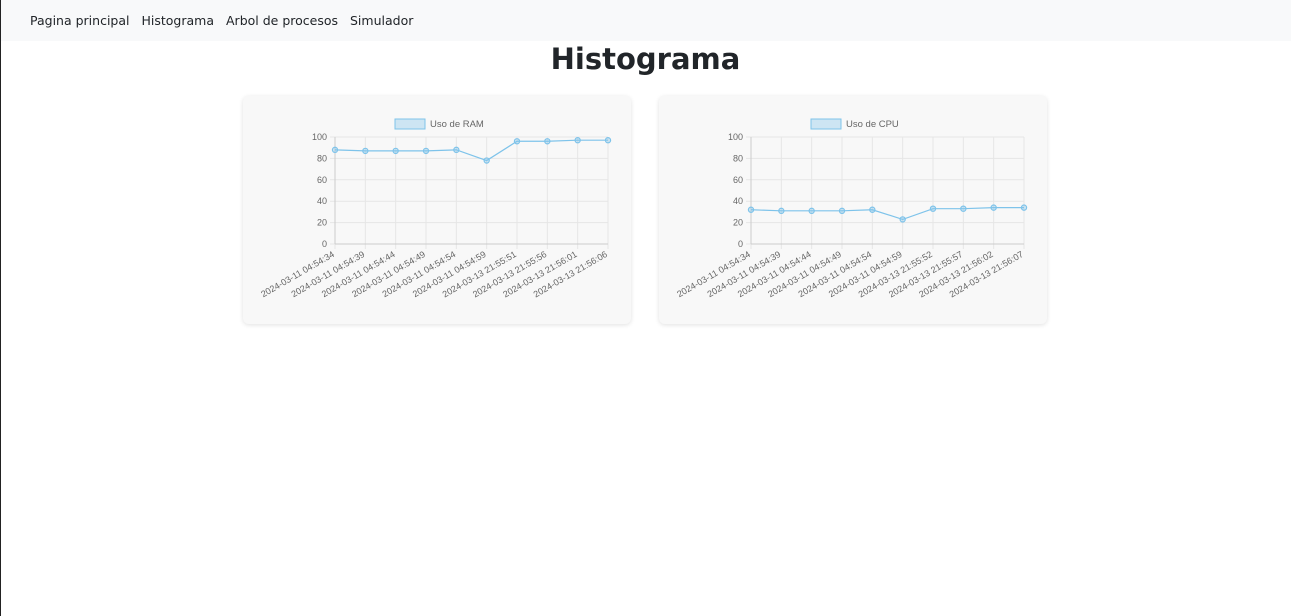 Image resolution: width=1291 pixels, height=616 pixels. Describe the element at coordinates (322, 201) in the screenshot. I see `ram-y-tick-label: 40` at that location.